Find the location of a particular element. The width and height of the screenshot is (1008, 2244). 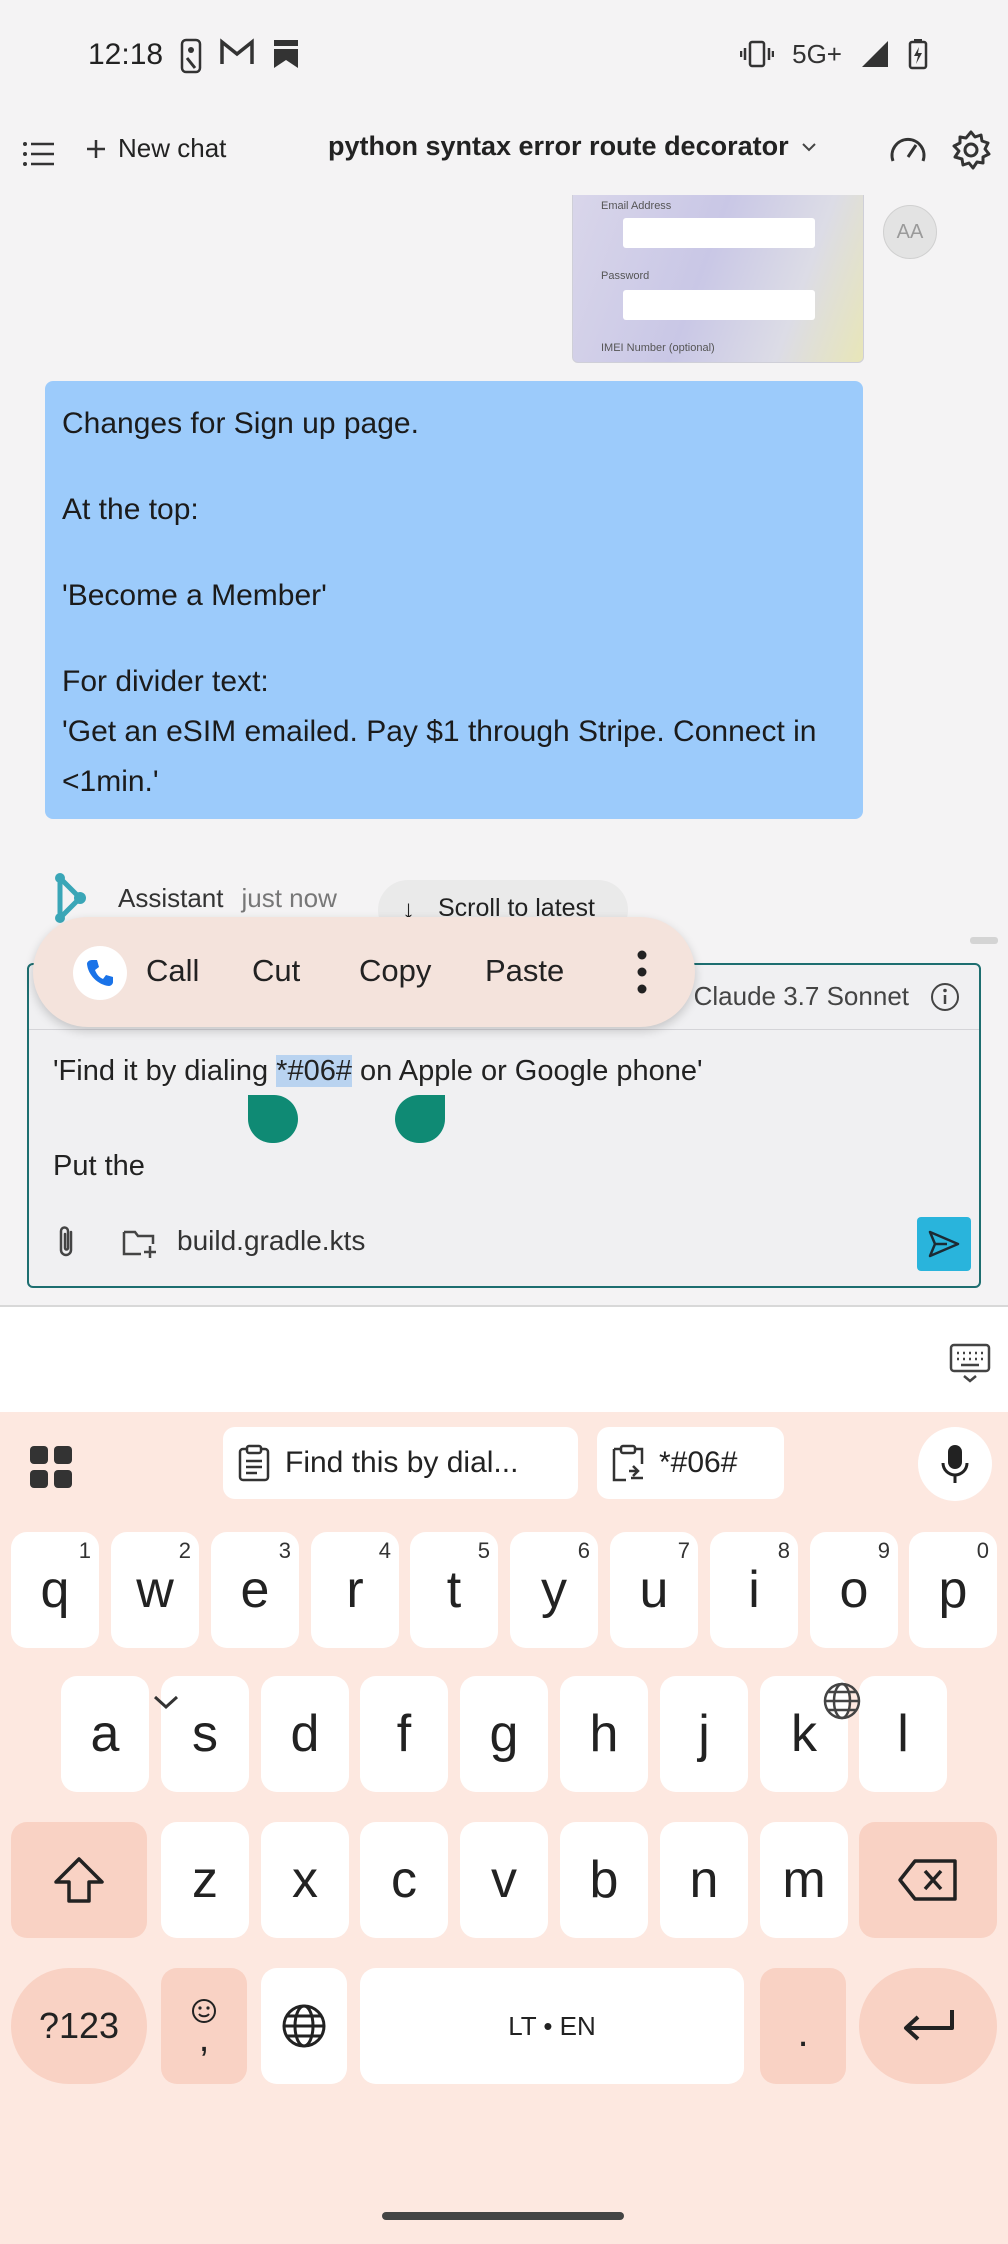

language-key is located at coordinates (304, 2026).